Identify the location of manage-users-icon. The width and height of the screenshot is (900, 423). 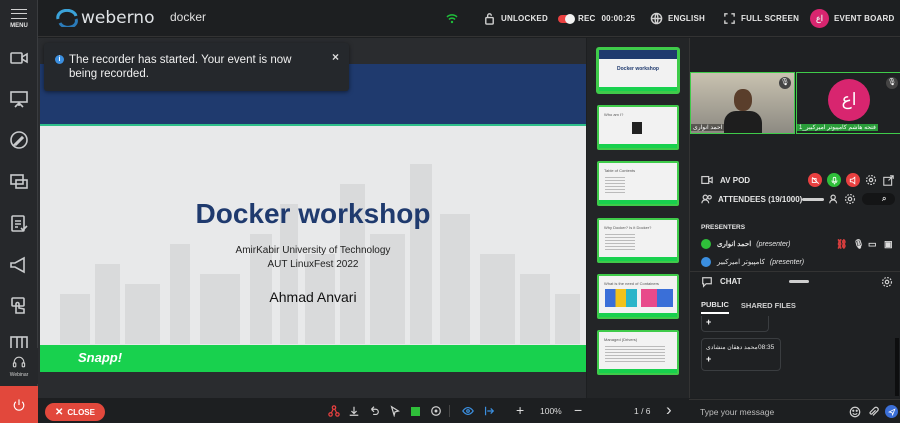
(834, 199).